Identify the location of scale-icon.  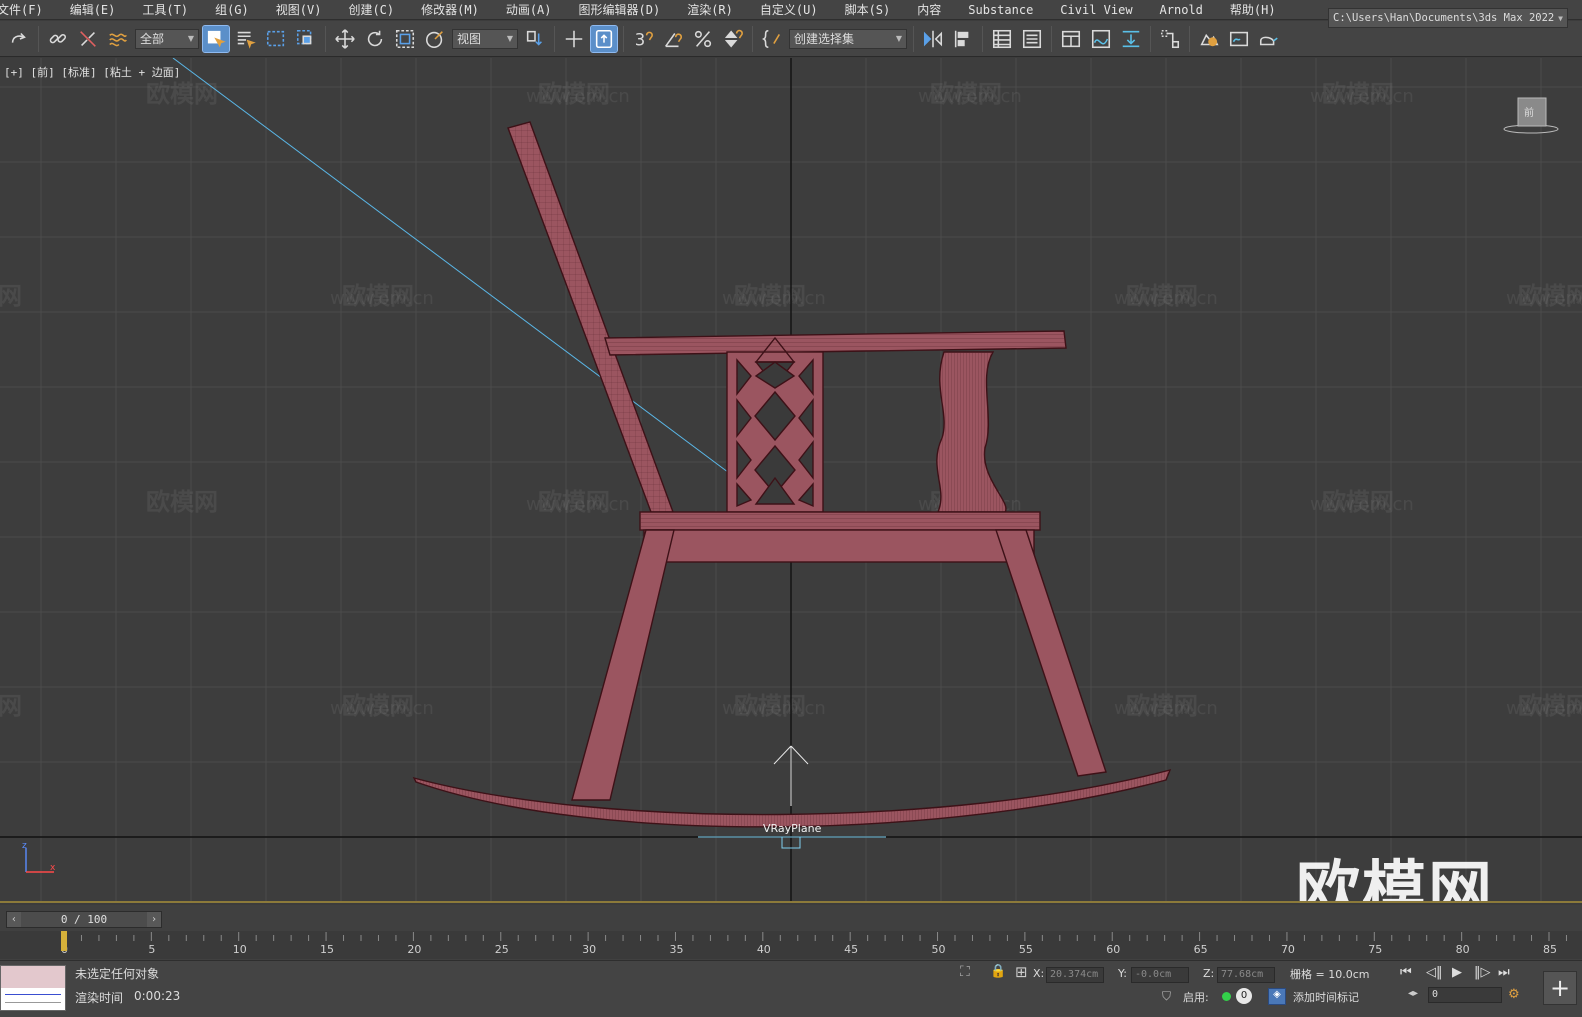
(405, 39).